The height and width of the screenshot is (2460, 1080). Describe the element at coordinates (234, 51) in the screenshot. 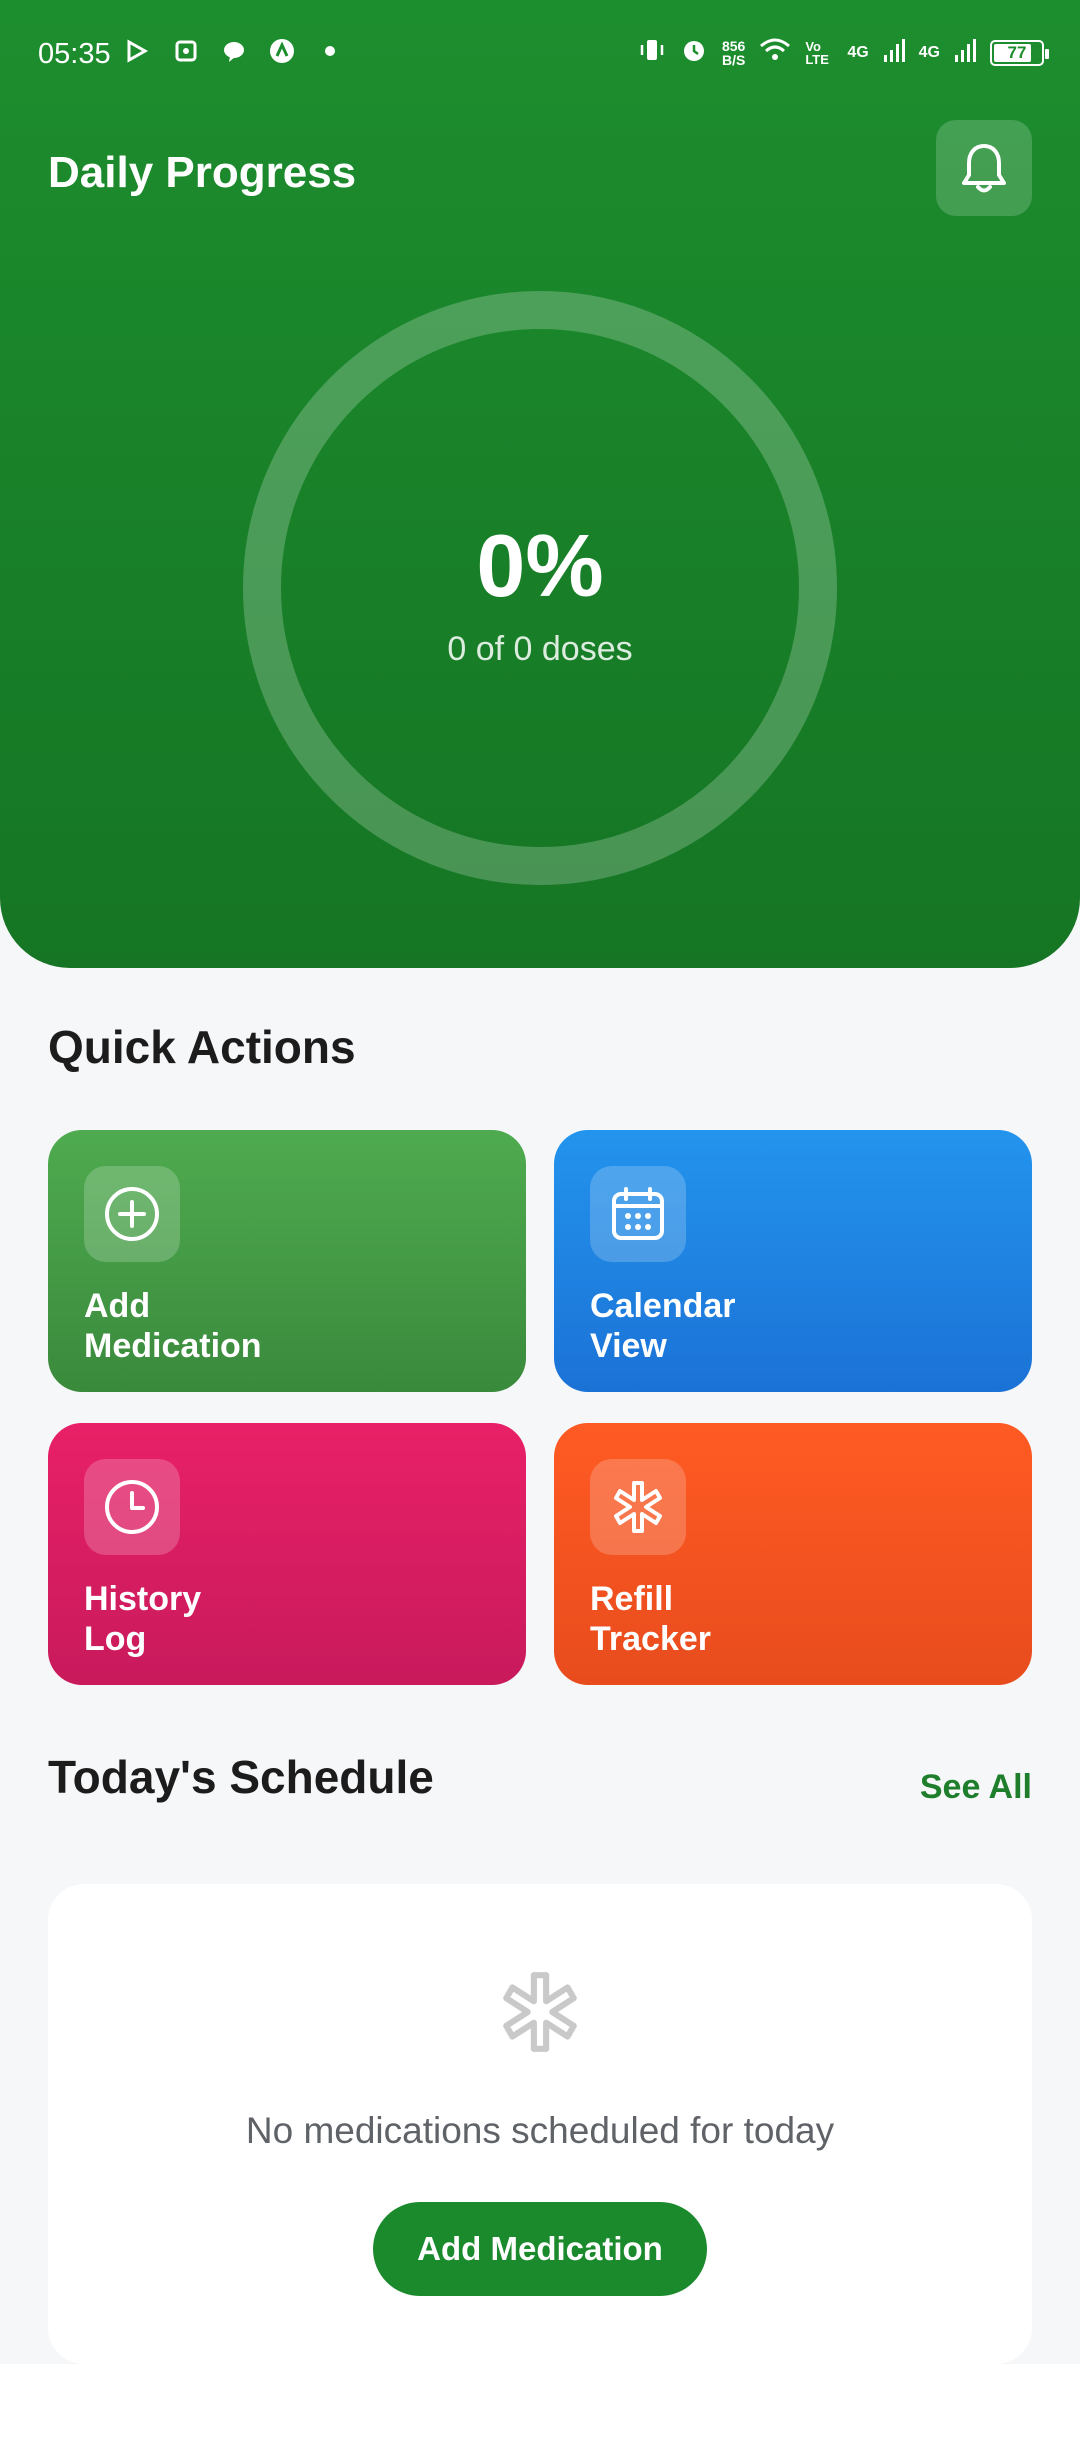

I see `chat-icon` at that location.